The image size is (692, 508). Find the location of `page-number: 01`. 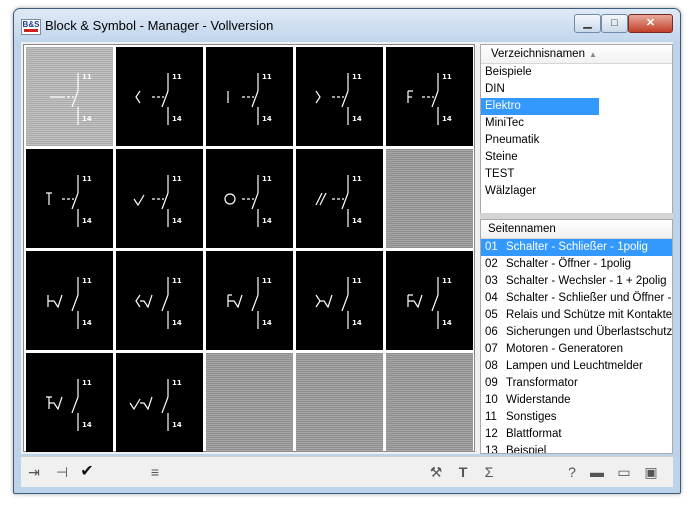

page-number: 01 is located at coordinates (491, 247).